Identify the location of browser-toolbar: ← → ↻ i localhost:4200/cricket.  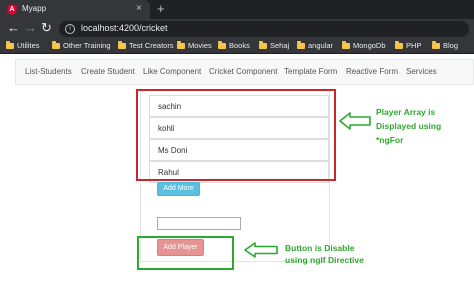
(237, 29).